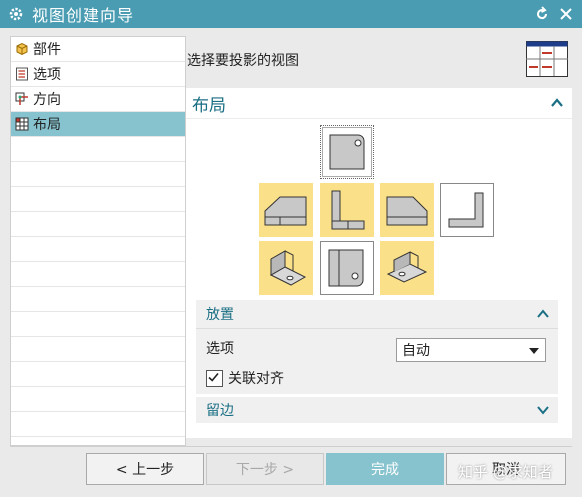 Image resolution: width=582 pixels, height=497 pixels. I want to click on top-view-icon, so click(347, 152).